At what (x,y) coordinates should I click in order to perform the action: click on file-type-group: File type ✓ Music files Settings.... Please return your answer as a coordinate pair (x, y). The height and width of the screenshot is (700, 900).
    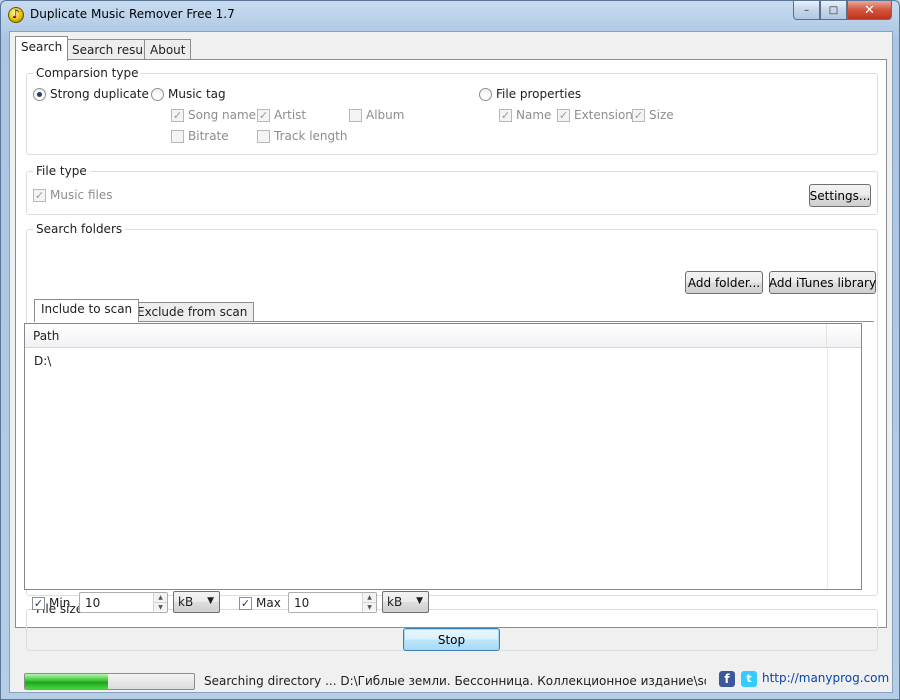
    Looking at the image, I should click on (452, 189).